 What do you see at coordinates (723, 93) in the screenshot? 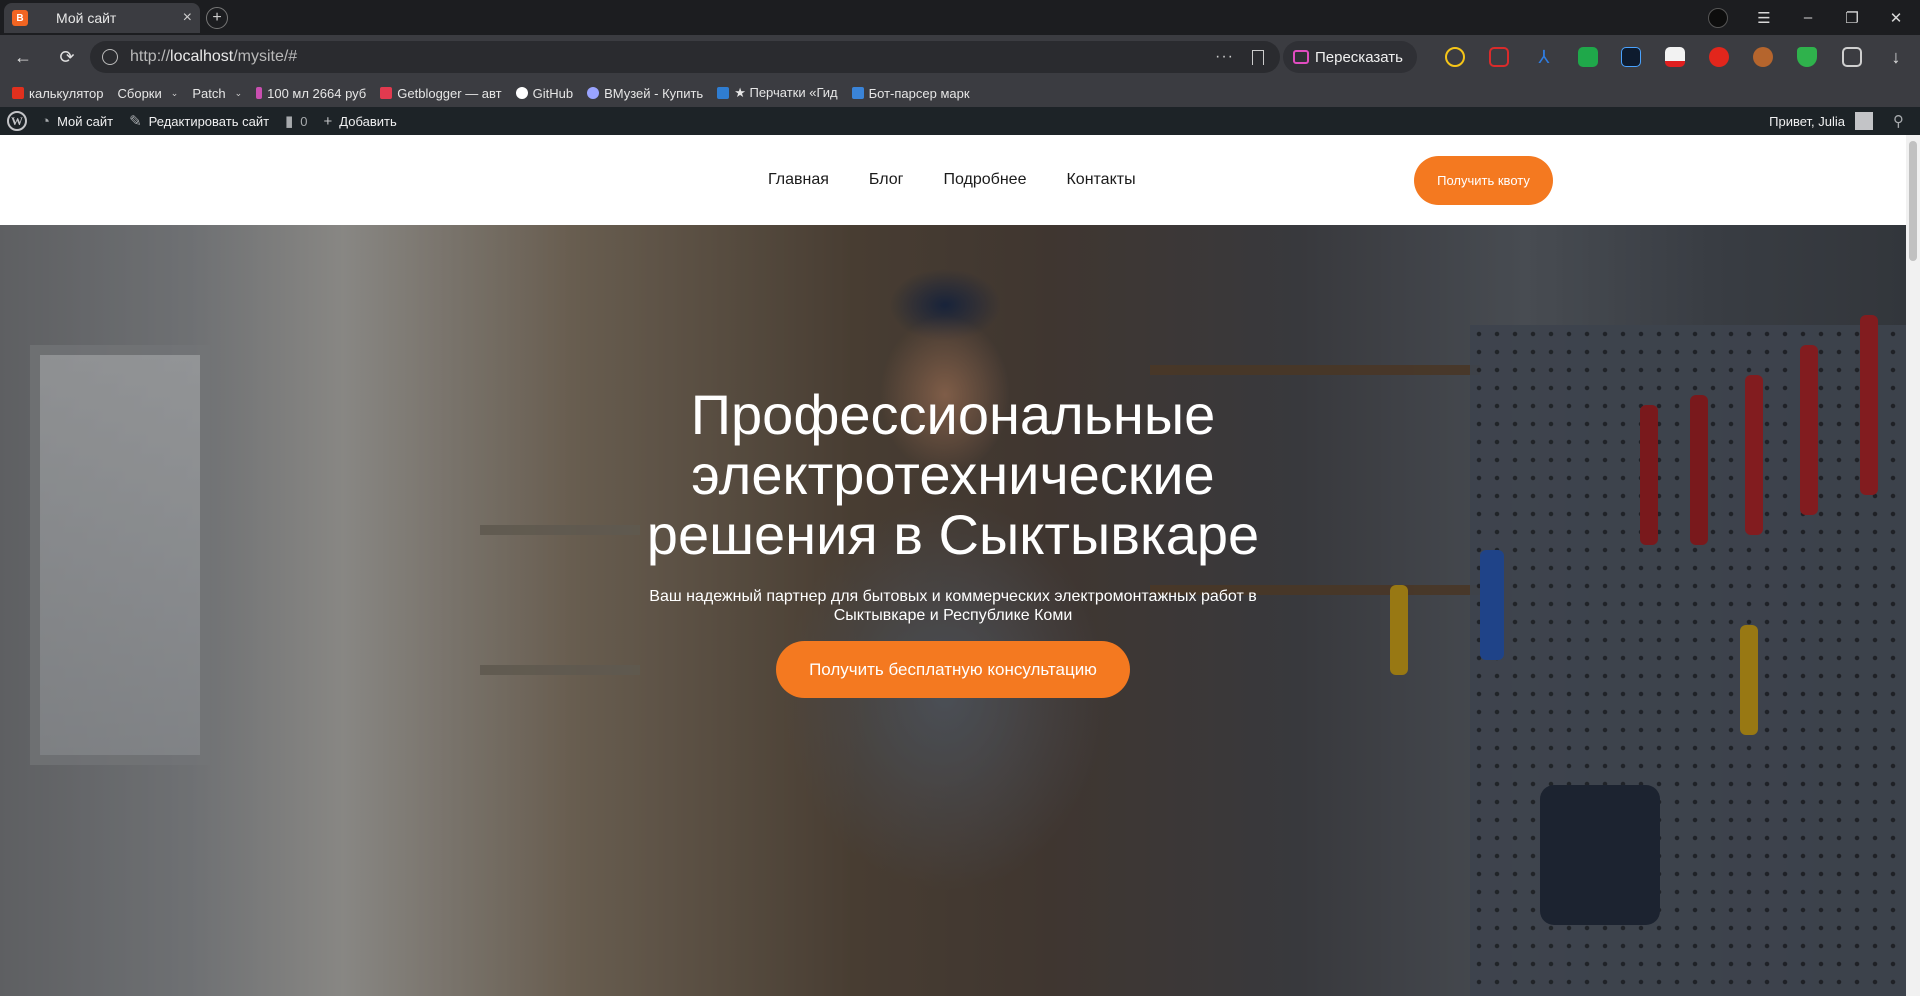
I see `site-icon` at bounding box center [723, 93].